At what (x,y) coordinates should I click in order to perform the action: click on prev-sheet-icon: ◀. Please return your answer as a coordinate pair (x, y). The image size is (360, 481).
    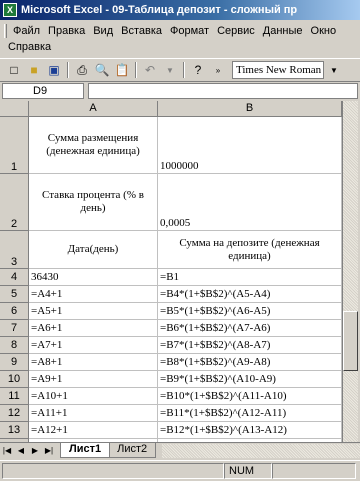
    Looking at the image, I should click on (21, 451).